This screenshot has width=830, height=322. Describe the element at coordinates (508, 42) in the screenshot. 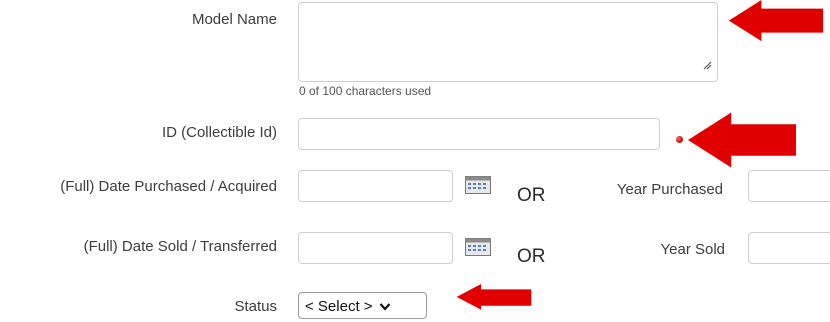

I see `model-name-input` at that location.